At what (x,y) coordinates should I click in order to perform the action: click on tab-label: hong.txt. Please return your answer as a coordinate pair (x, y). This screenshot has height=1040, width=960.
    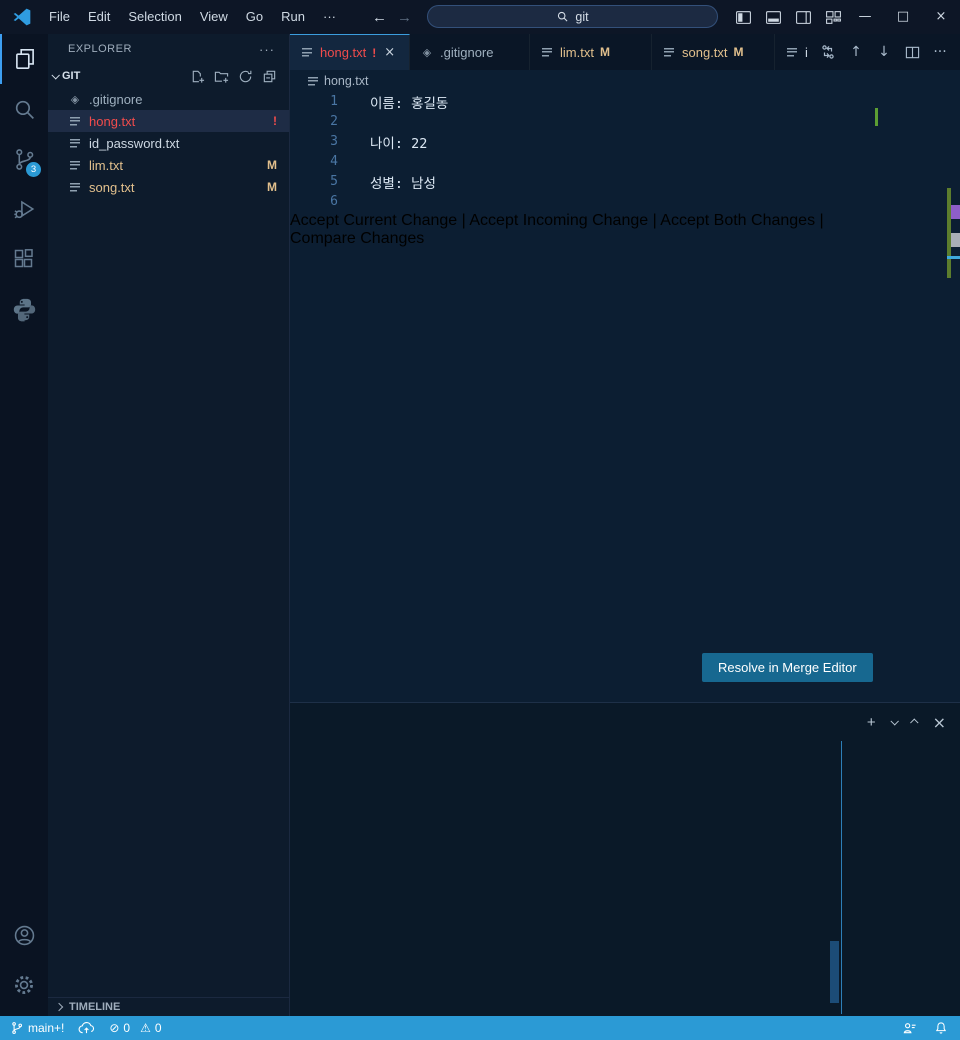
    Looking at the image, I should click on (343, 52).